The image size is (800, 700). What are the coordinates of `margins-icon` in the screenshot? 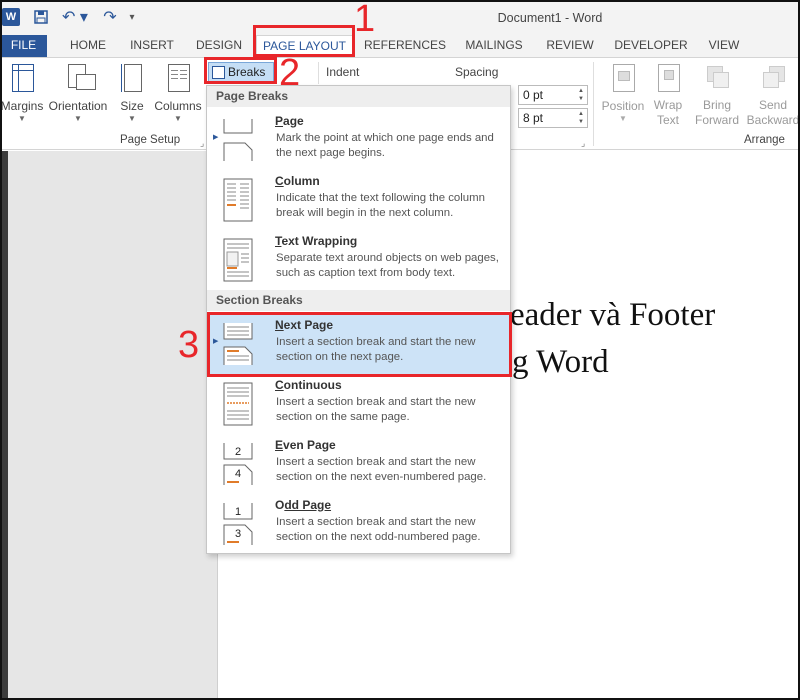 It's located at (22, 77).